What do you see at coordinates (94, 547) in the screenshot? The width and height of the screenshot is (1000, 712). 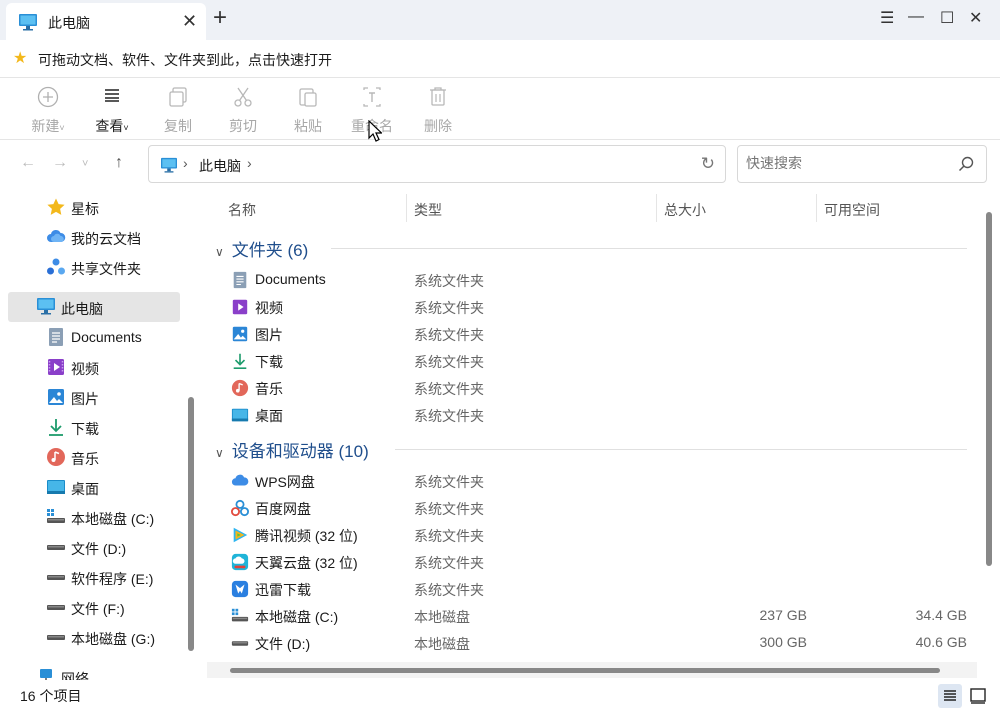 I see `sidebar-item-drive-d: 文件 (D:)` at bounding box center [94, 547].